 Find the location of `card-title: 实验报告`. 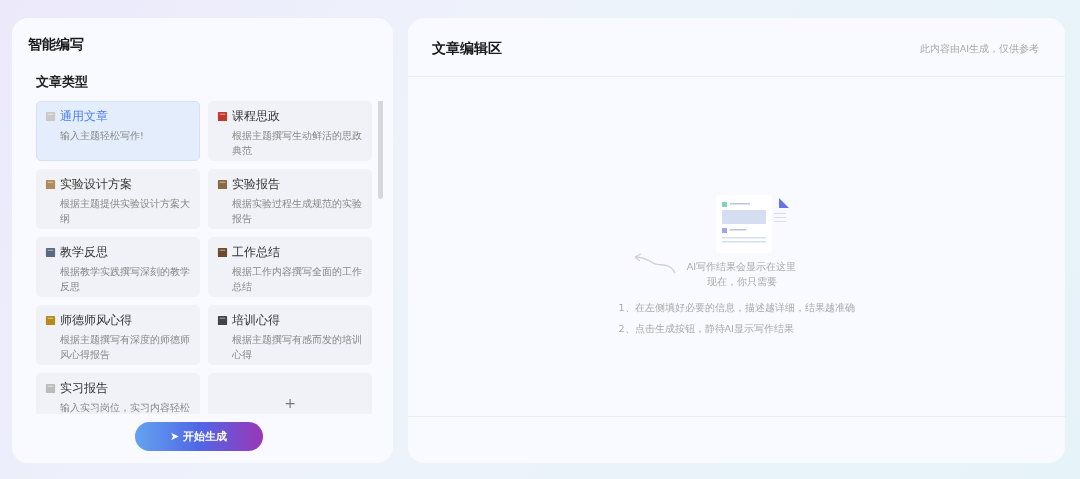

card-title: 实验报告 is located at coordinates (256, 184).